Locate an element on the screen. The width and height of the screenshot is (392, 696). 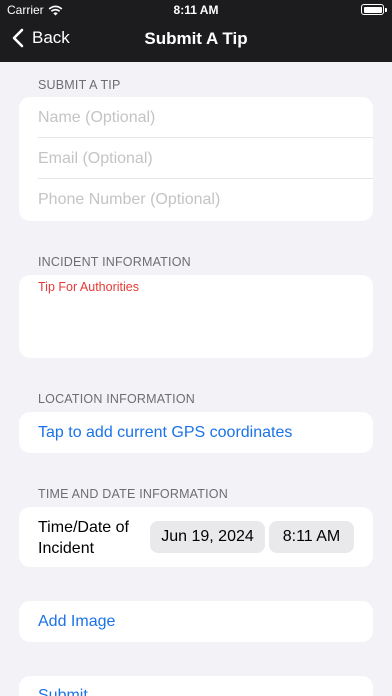
incident-card is located at coordinates (196, 316).